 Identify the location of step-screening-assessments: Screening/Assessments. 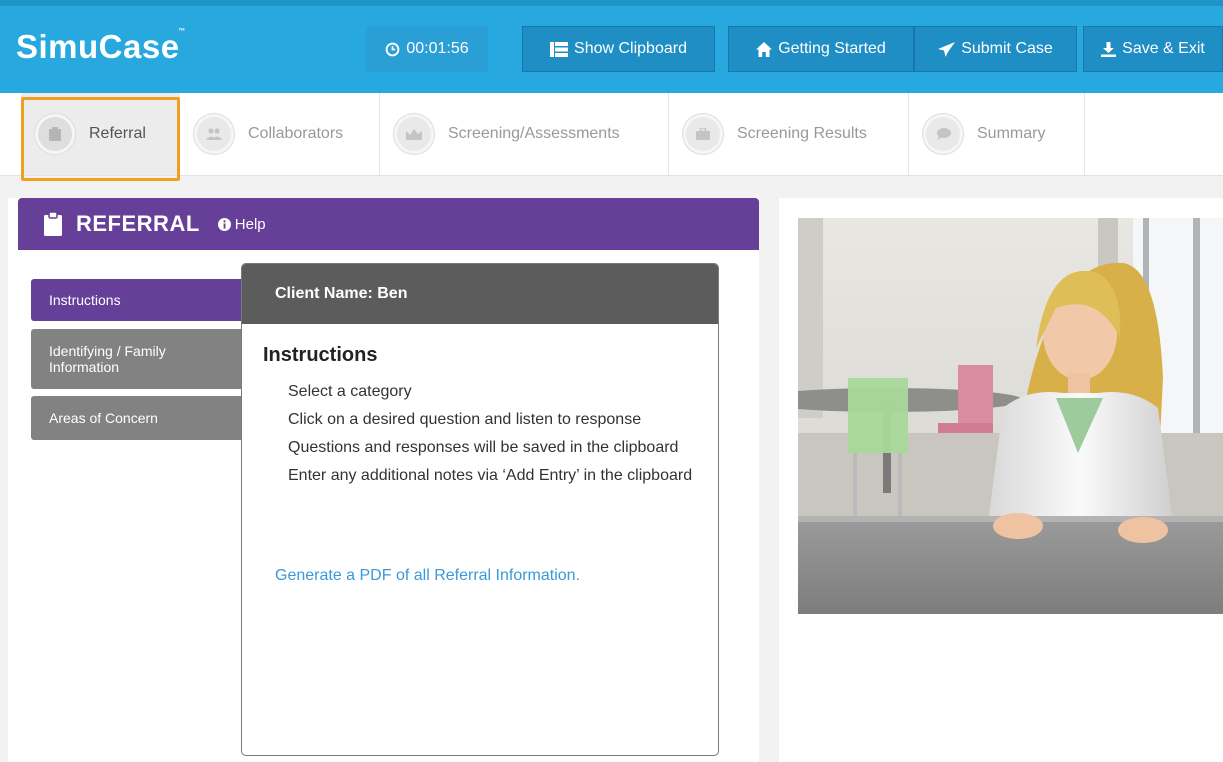
(524, 134).